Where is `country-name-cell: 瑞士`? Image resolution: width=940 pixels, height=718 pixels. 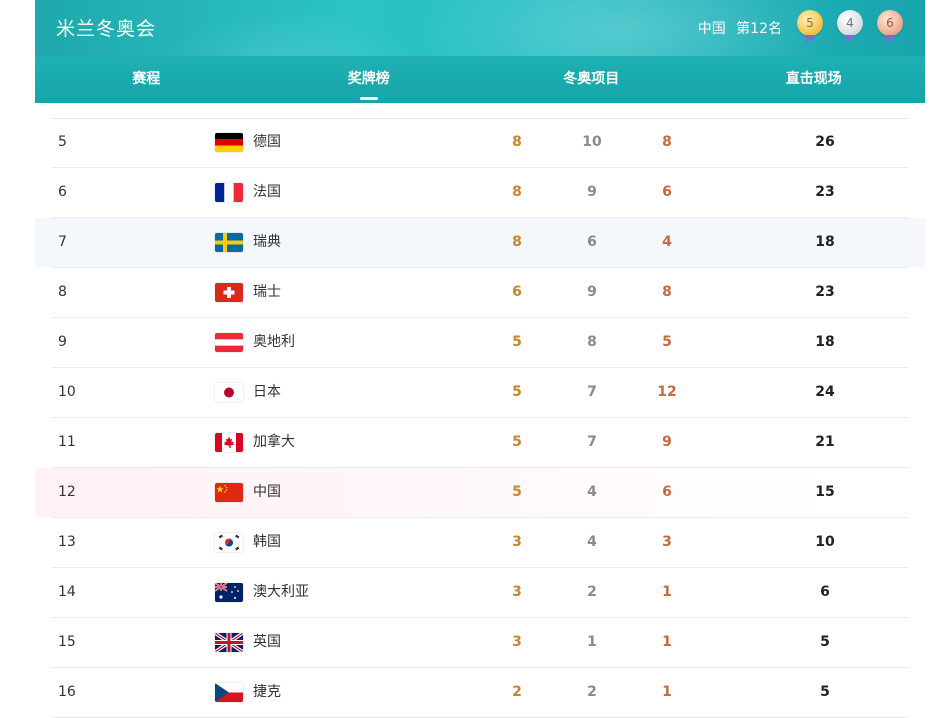 country-name-cell: 瑞士 is located at coordinates (267, 292).